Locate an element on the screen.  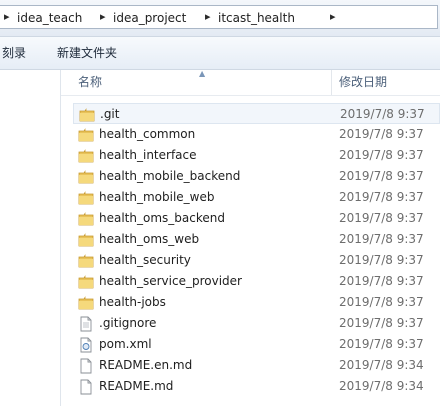
file-row: README.en.md 2019/7/8 9:34 is located at coordinates (256, 365).